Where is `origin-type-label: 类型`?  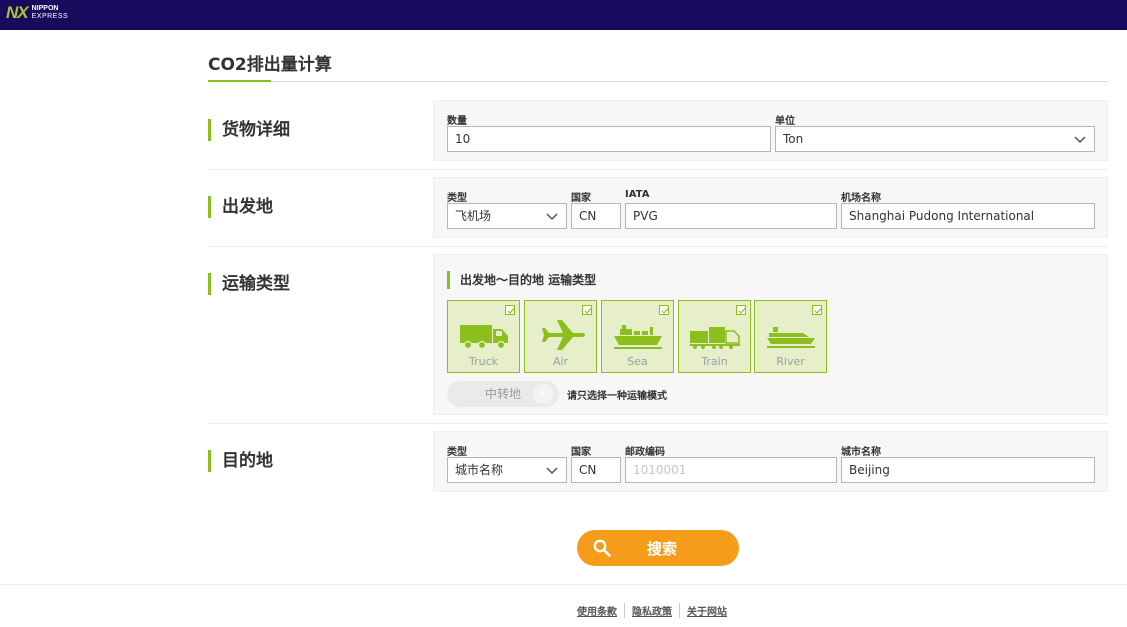
origin-type-label: 类型 is located at coordinates (457, 198).